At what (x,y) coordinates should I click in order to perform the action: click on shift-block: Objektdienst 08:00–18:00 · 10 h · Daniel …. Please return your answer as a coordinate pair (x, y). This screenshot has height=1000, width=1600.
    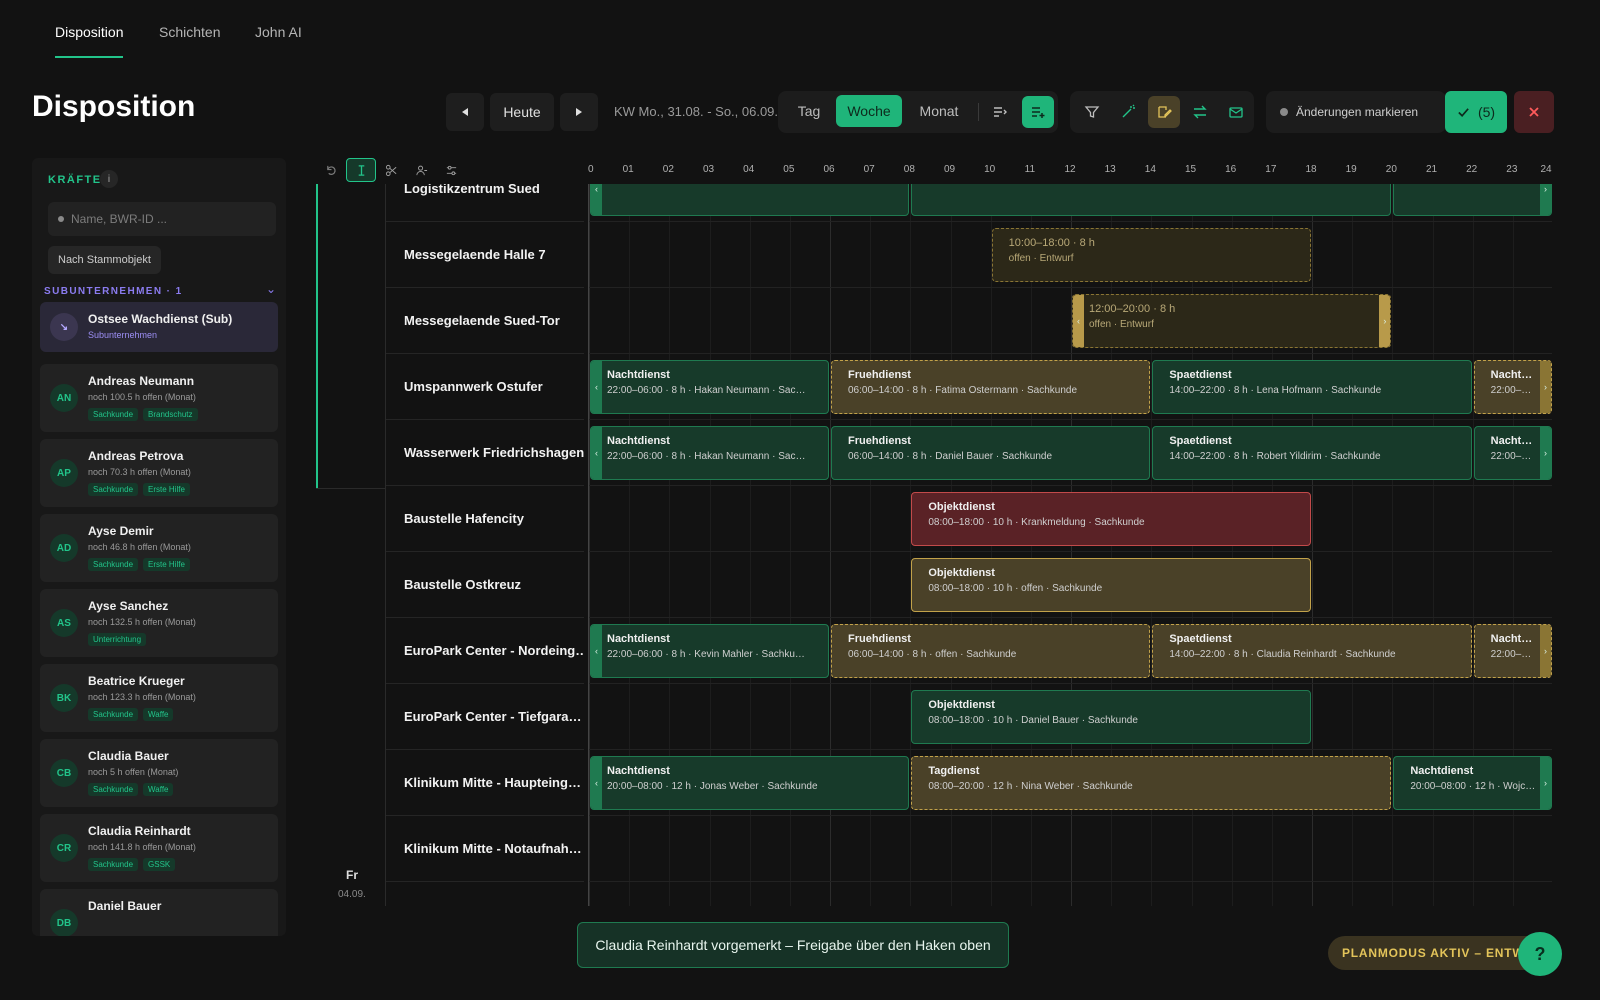
    Looking at the image, I should click on (1111, 717).